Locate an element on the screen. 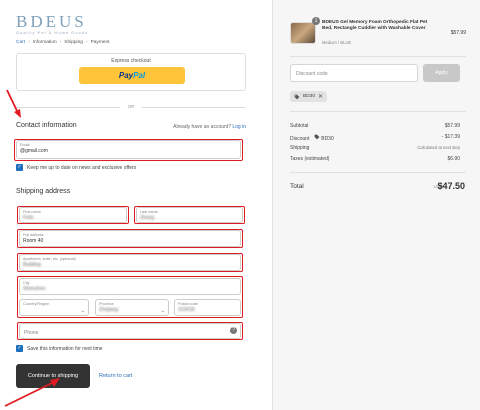  applied-code-chip: BD30 ✕ is located at coordinates (309, 96).